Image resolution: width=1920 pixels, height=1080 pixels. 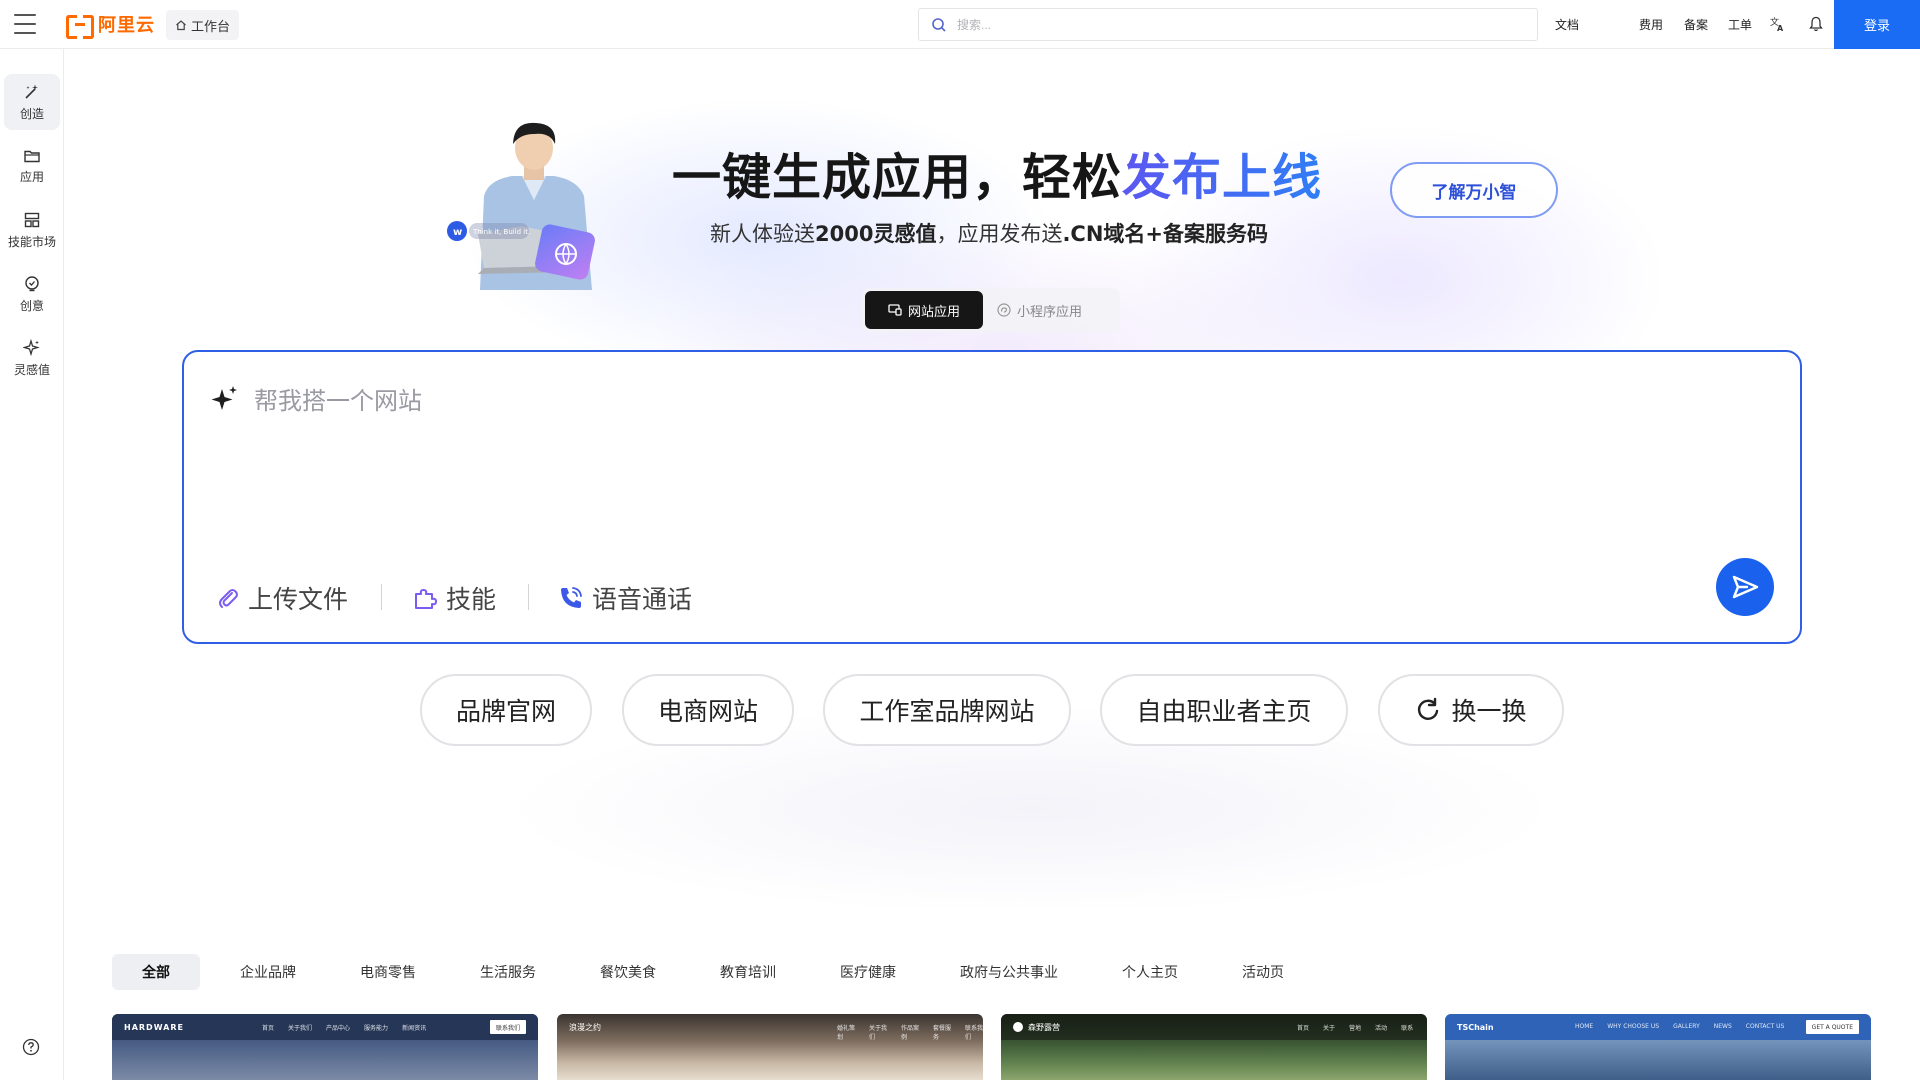 What do you see at coordinates (376, 1028) in the screenshot?
I see `template-nav-item: 服务能力` at bounding box center [376, 1028].